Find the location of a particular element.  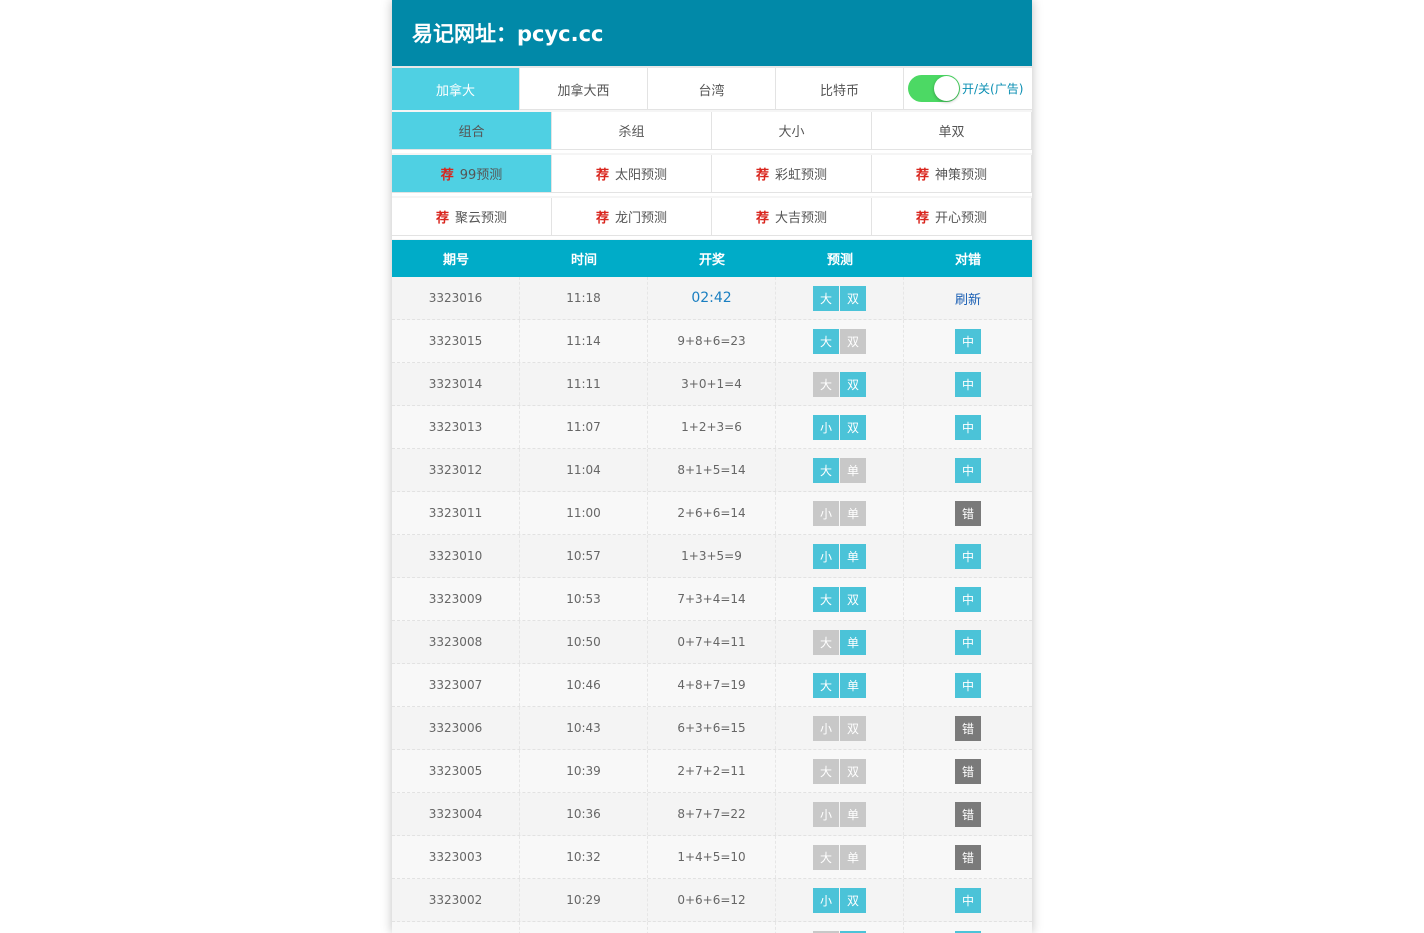

cell-prediction: 小双 is located at coordinates (840, 427).